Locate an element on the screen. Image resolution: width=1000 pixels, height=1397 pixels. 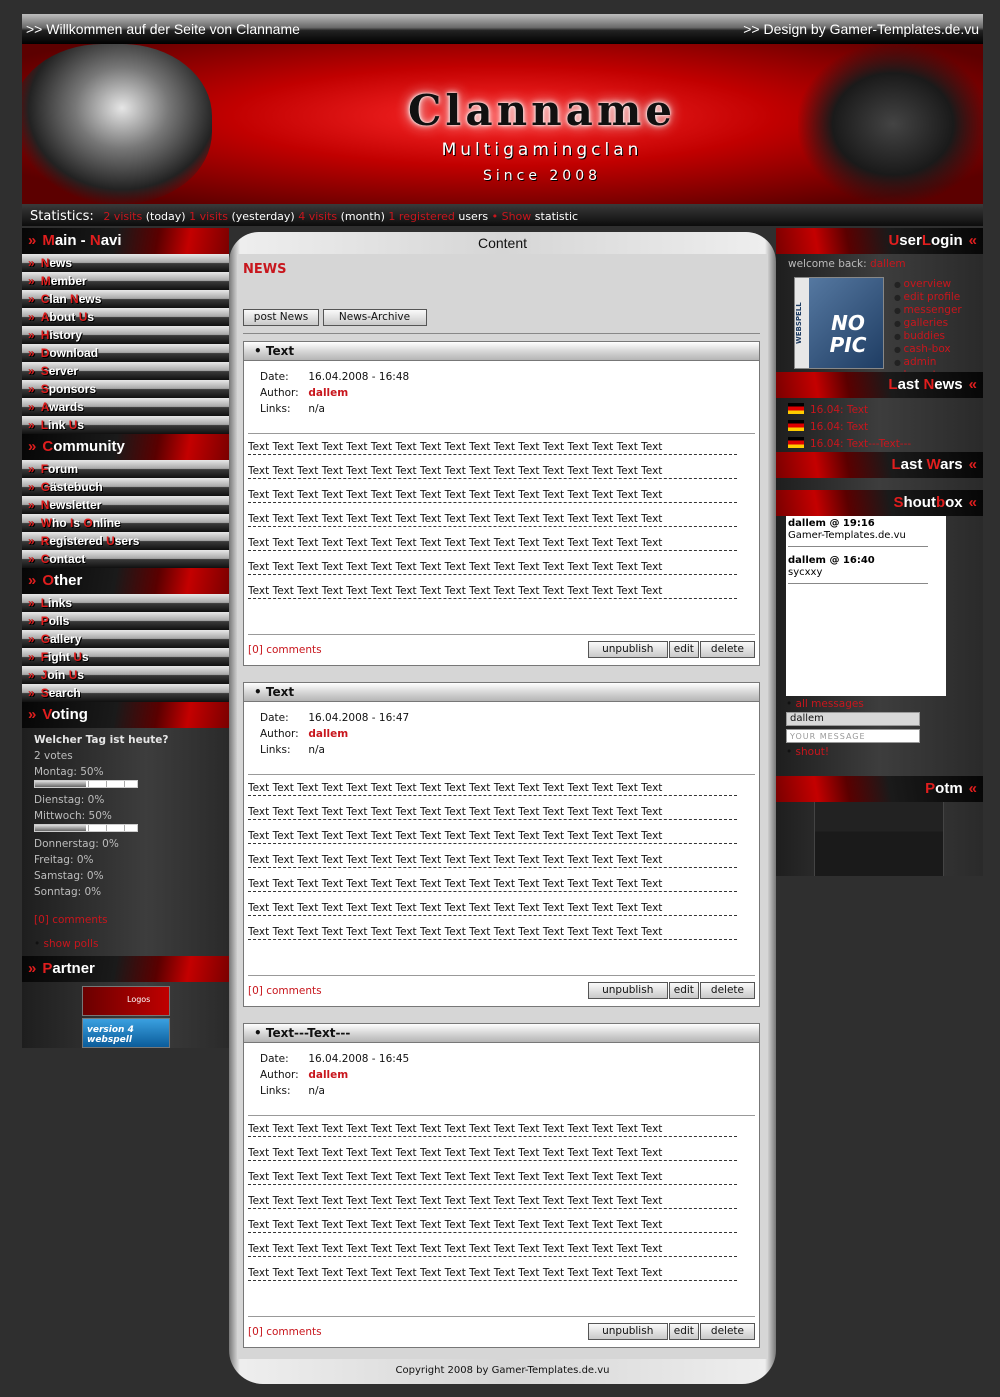
partner-logo-gamer-templates: Logos is located at coordinates (126, 1001).